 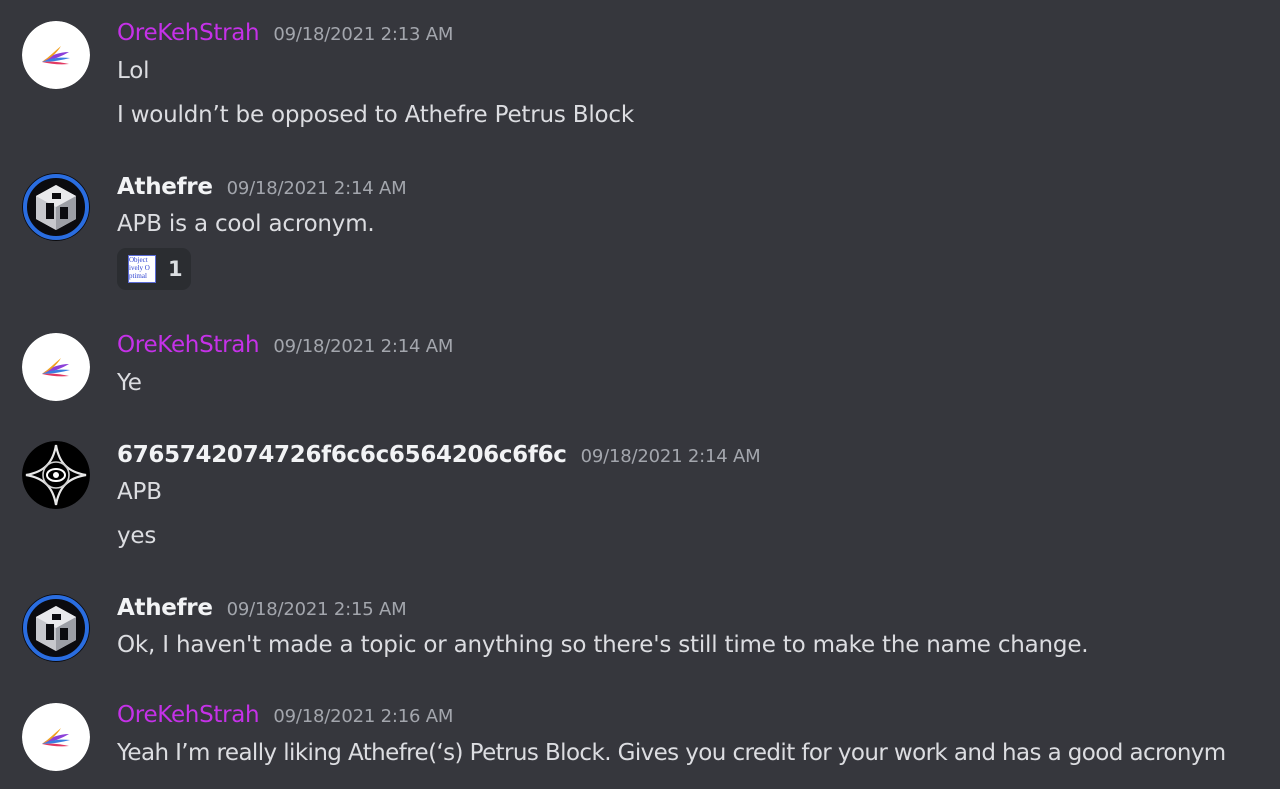 I want to click on timestamp: 09/18/2021 2:16 AM, so click(x=363, y=716).